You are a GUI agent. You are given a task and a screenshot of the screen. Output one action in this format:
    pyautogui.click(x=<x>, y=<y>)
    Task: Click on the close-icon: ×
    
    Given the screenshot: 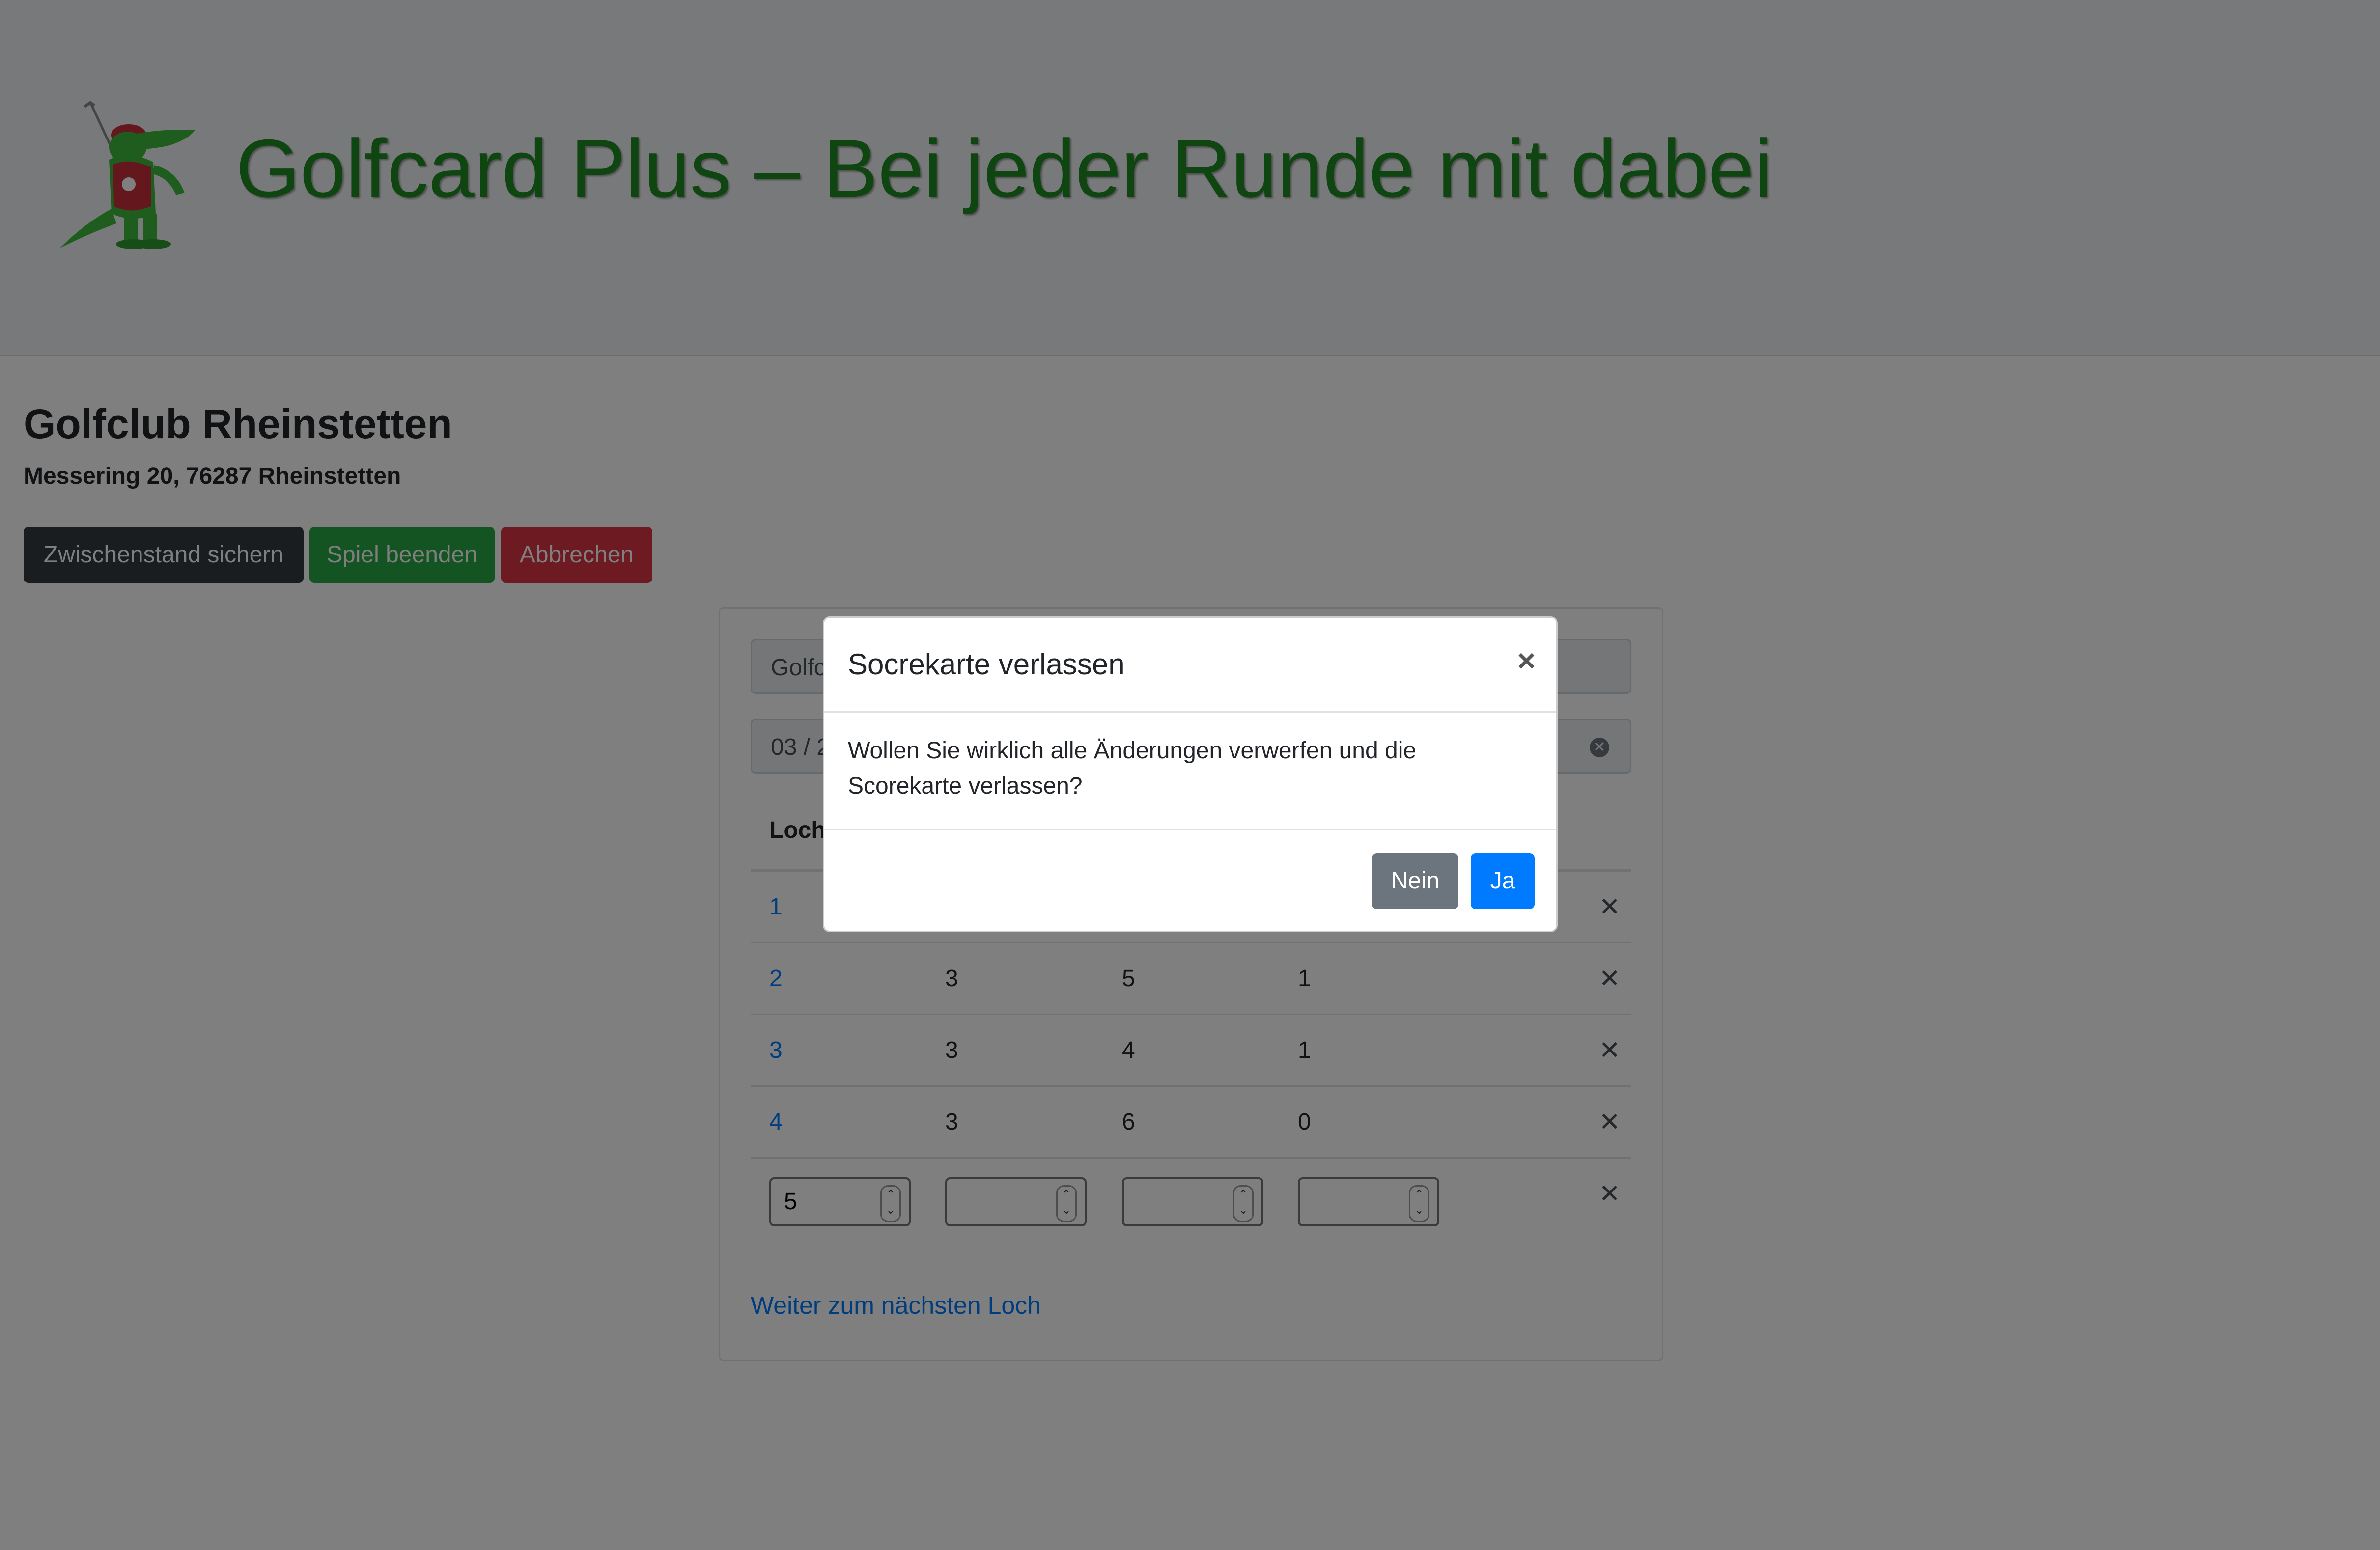 What is the action you would take?
    pyautogui.click(x=1526, y=660)
    